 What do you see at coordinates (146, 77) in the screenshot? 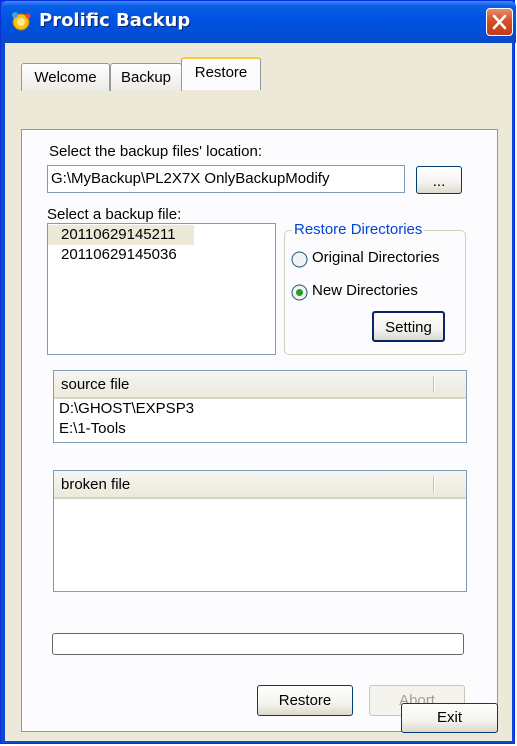
I see `tab-backup: Backup` at bounding box center [146, 77].